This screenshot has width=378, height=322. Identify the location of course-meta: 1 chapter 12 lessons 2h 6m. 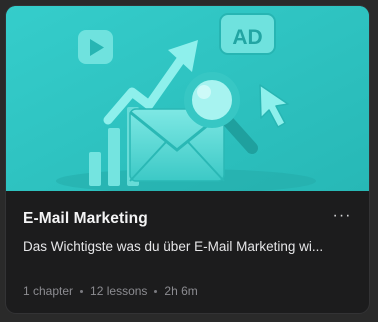
(110, 291).